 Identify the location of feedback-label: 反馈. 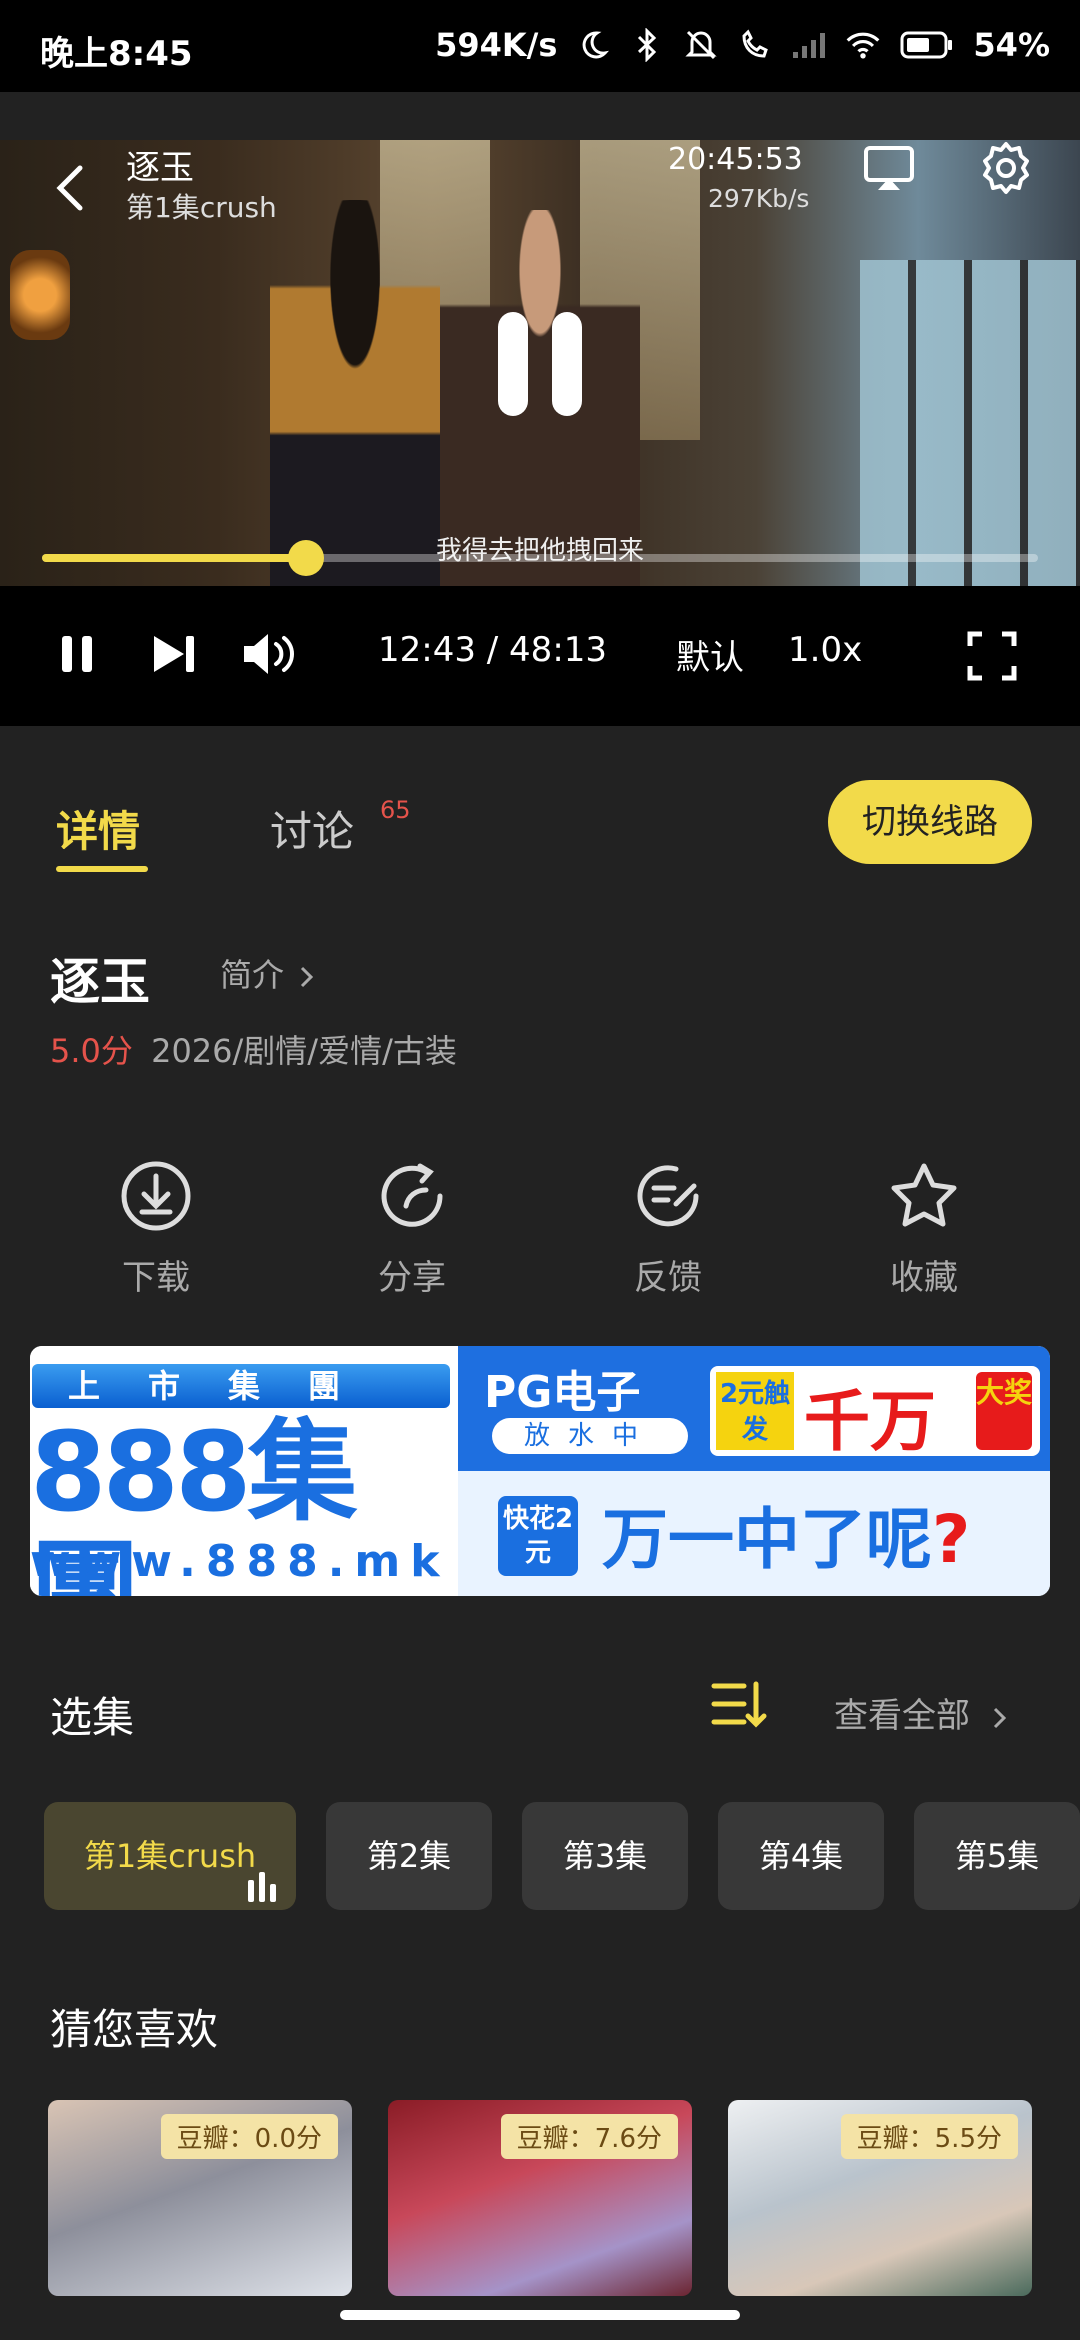
(668, 1278).